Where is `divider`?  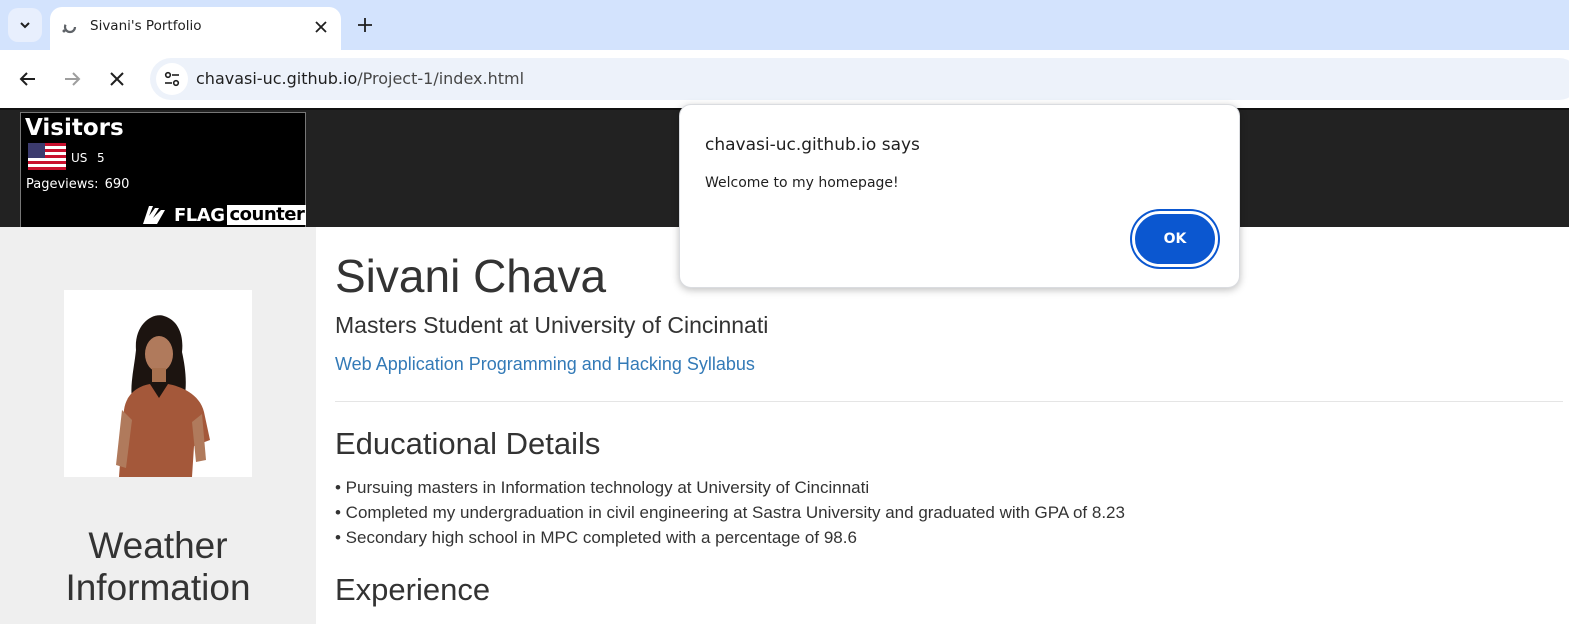 divider is located at coordinates (949, 401).